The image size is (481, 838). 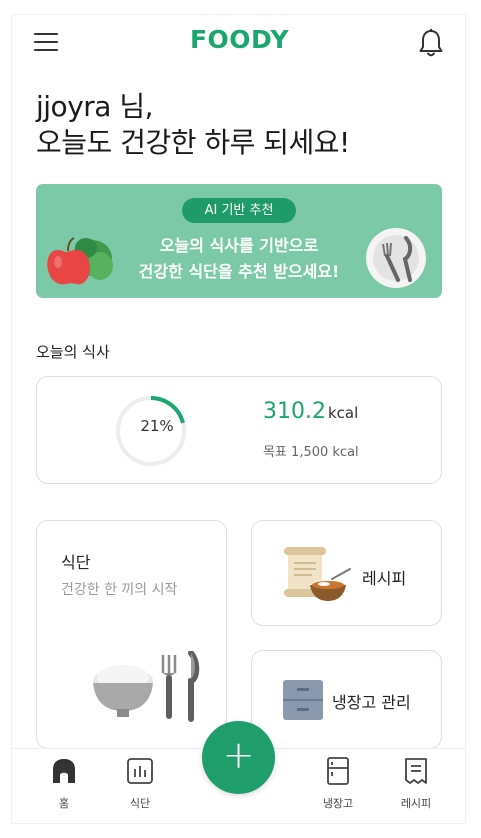 I want to click on notification-bell-icon, so click(x=431, y=43).